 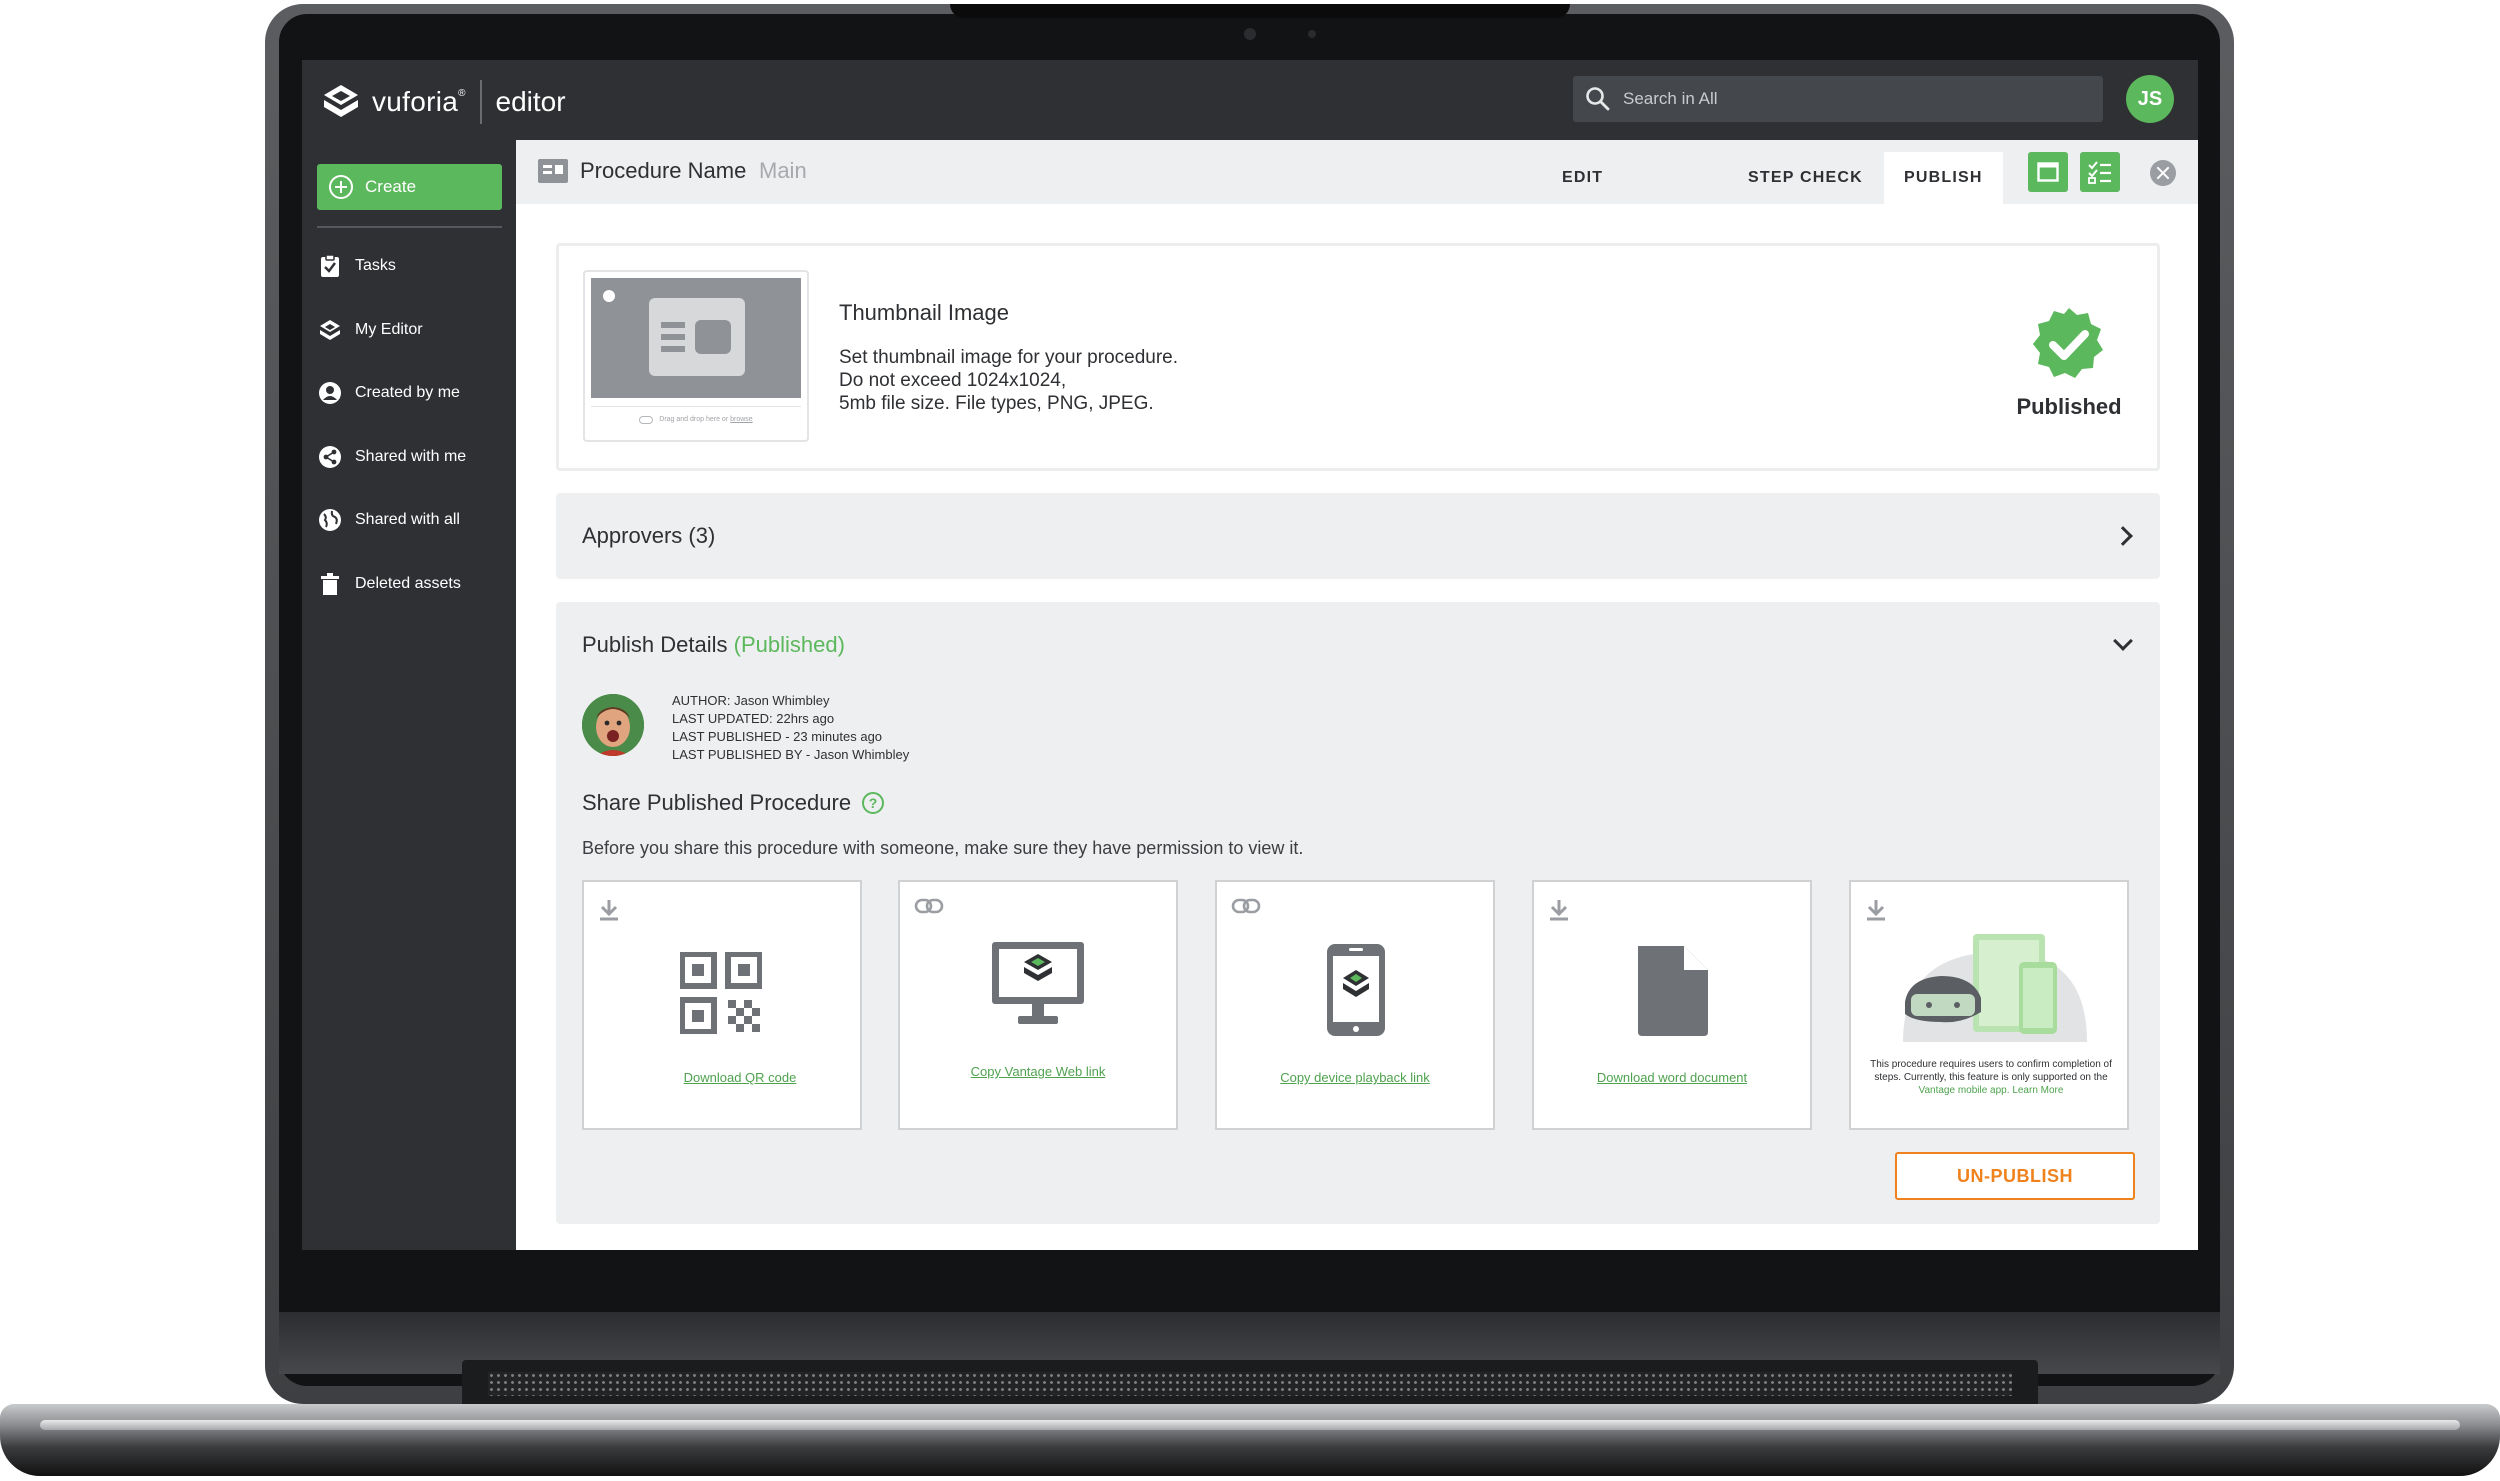 I want to click on share-card-word: Download word document, so click(x=1672, y=1005).